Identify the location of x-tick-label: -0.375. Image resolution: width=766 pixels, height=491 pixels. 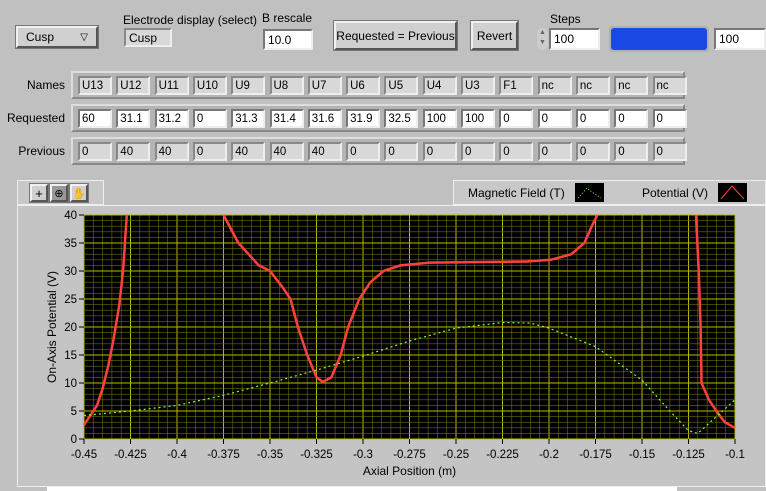
(223, 455).